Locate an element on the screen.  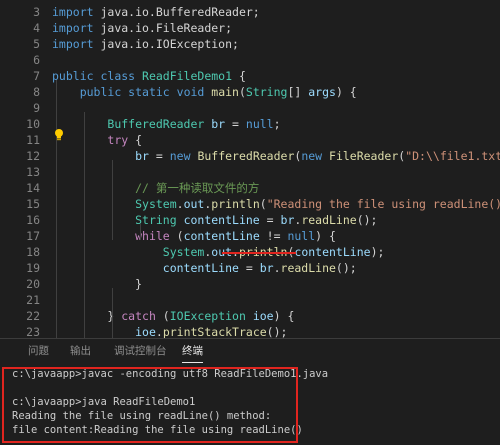
red-highlight-box is located at coordinates (150, 405).